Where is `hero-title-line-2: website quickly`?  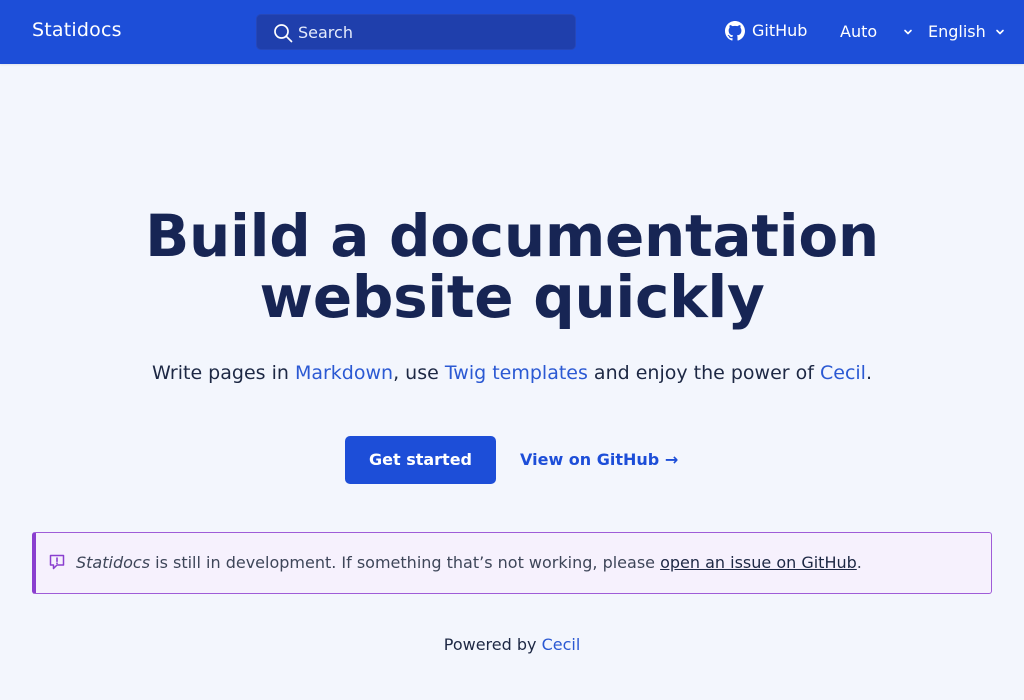 hero-title-line-2: website quickly is located at coordinates (512, 297).